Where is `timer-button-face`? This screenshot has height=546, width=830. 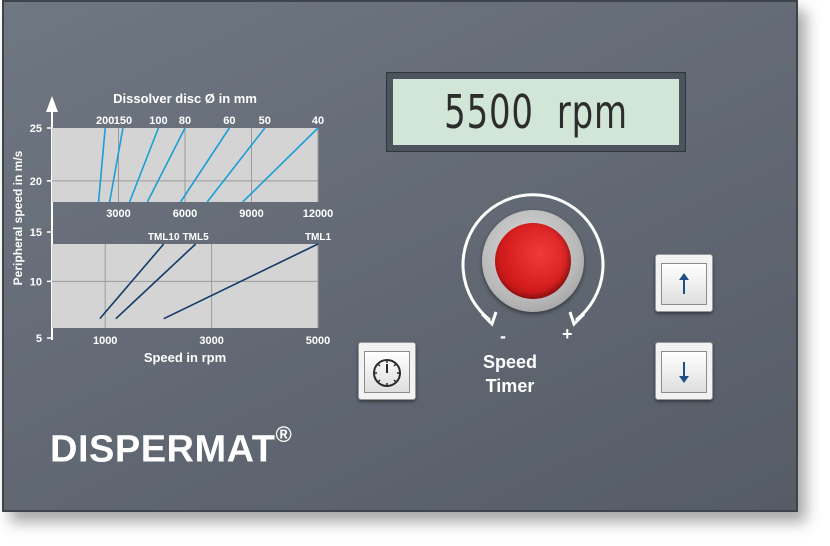 timer-button-face is located at coordinates (387, 372).